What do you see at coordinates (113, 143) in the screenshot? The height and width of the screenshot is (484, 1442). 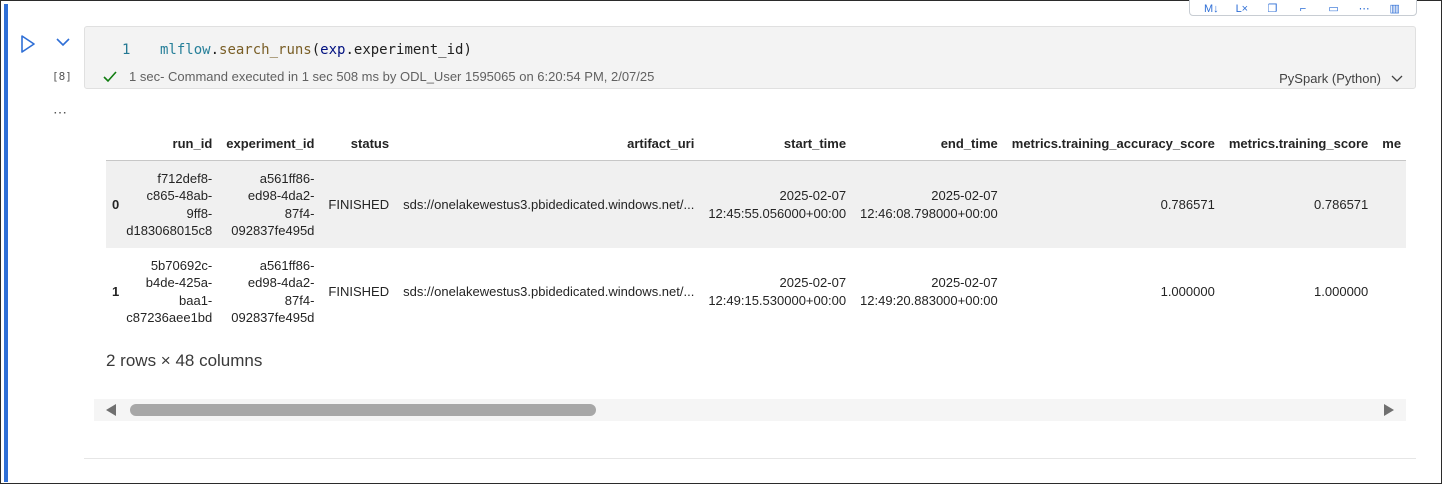 I see `column-header-index` at bounding box center [113, 143].